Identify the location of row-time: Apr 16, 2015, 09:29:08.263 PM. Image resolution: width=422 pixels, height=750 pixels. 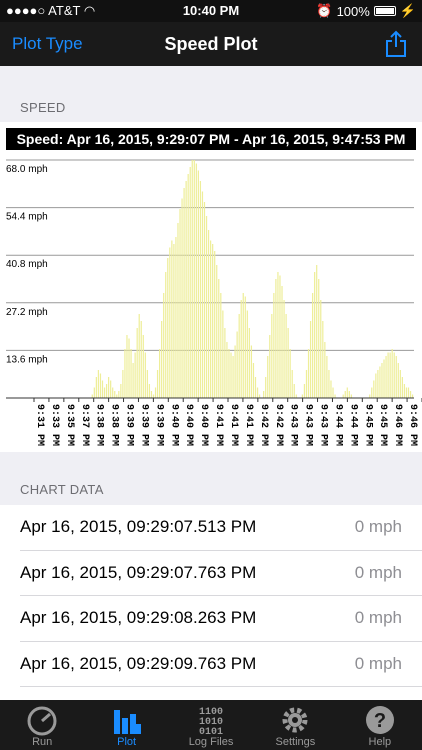
(138, 617).